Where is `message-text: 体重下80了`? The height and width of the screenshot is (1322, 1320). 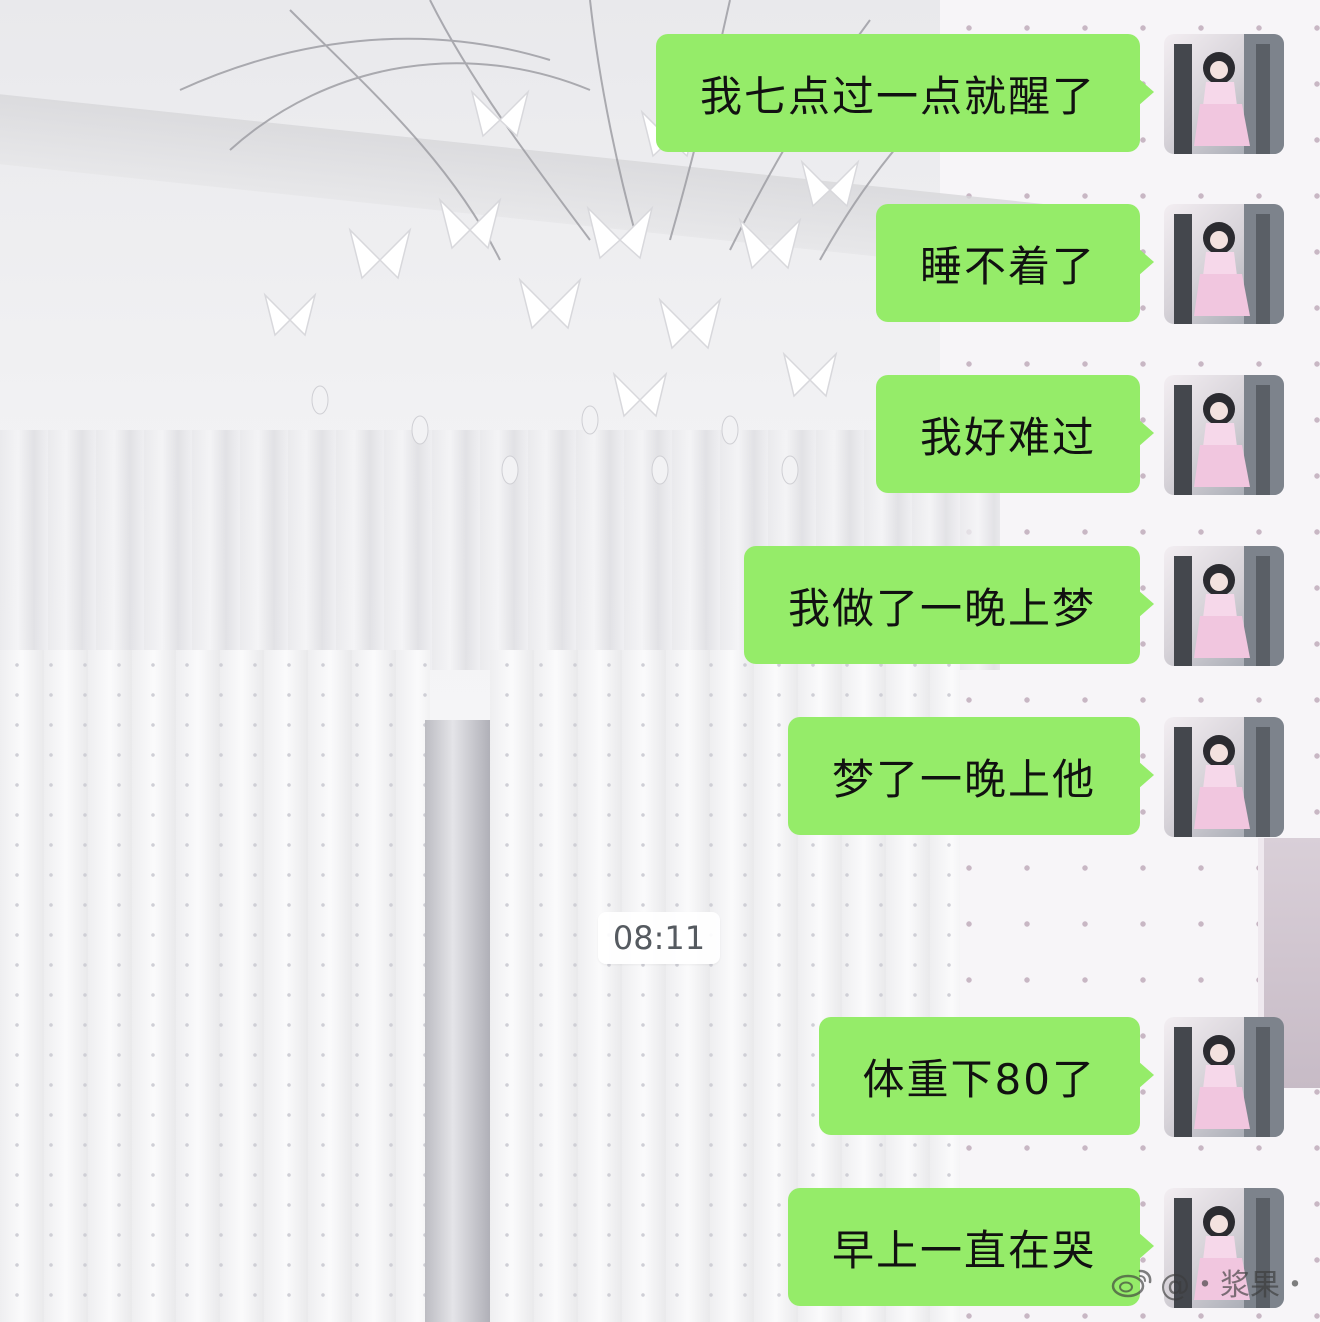 message-text: 体重下80了 is located at coordinates (979, 1079).